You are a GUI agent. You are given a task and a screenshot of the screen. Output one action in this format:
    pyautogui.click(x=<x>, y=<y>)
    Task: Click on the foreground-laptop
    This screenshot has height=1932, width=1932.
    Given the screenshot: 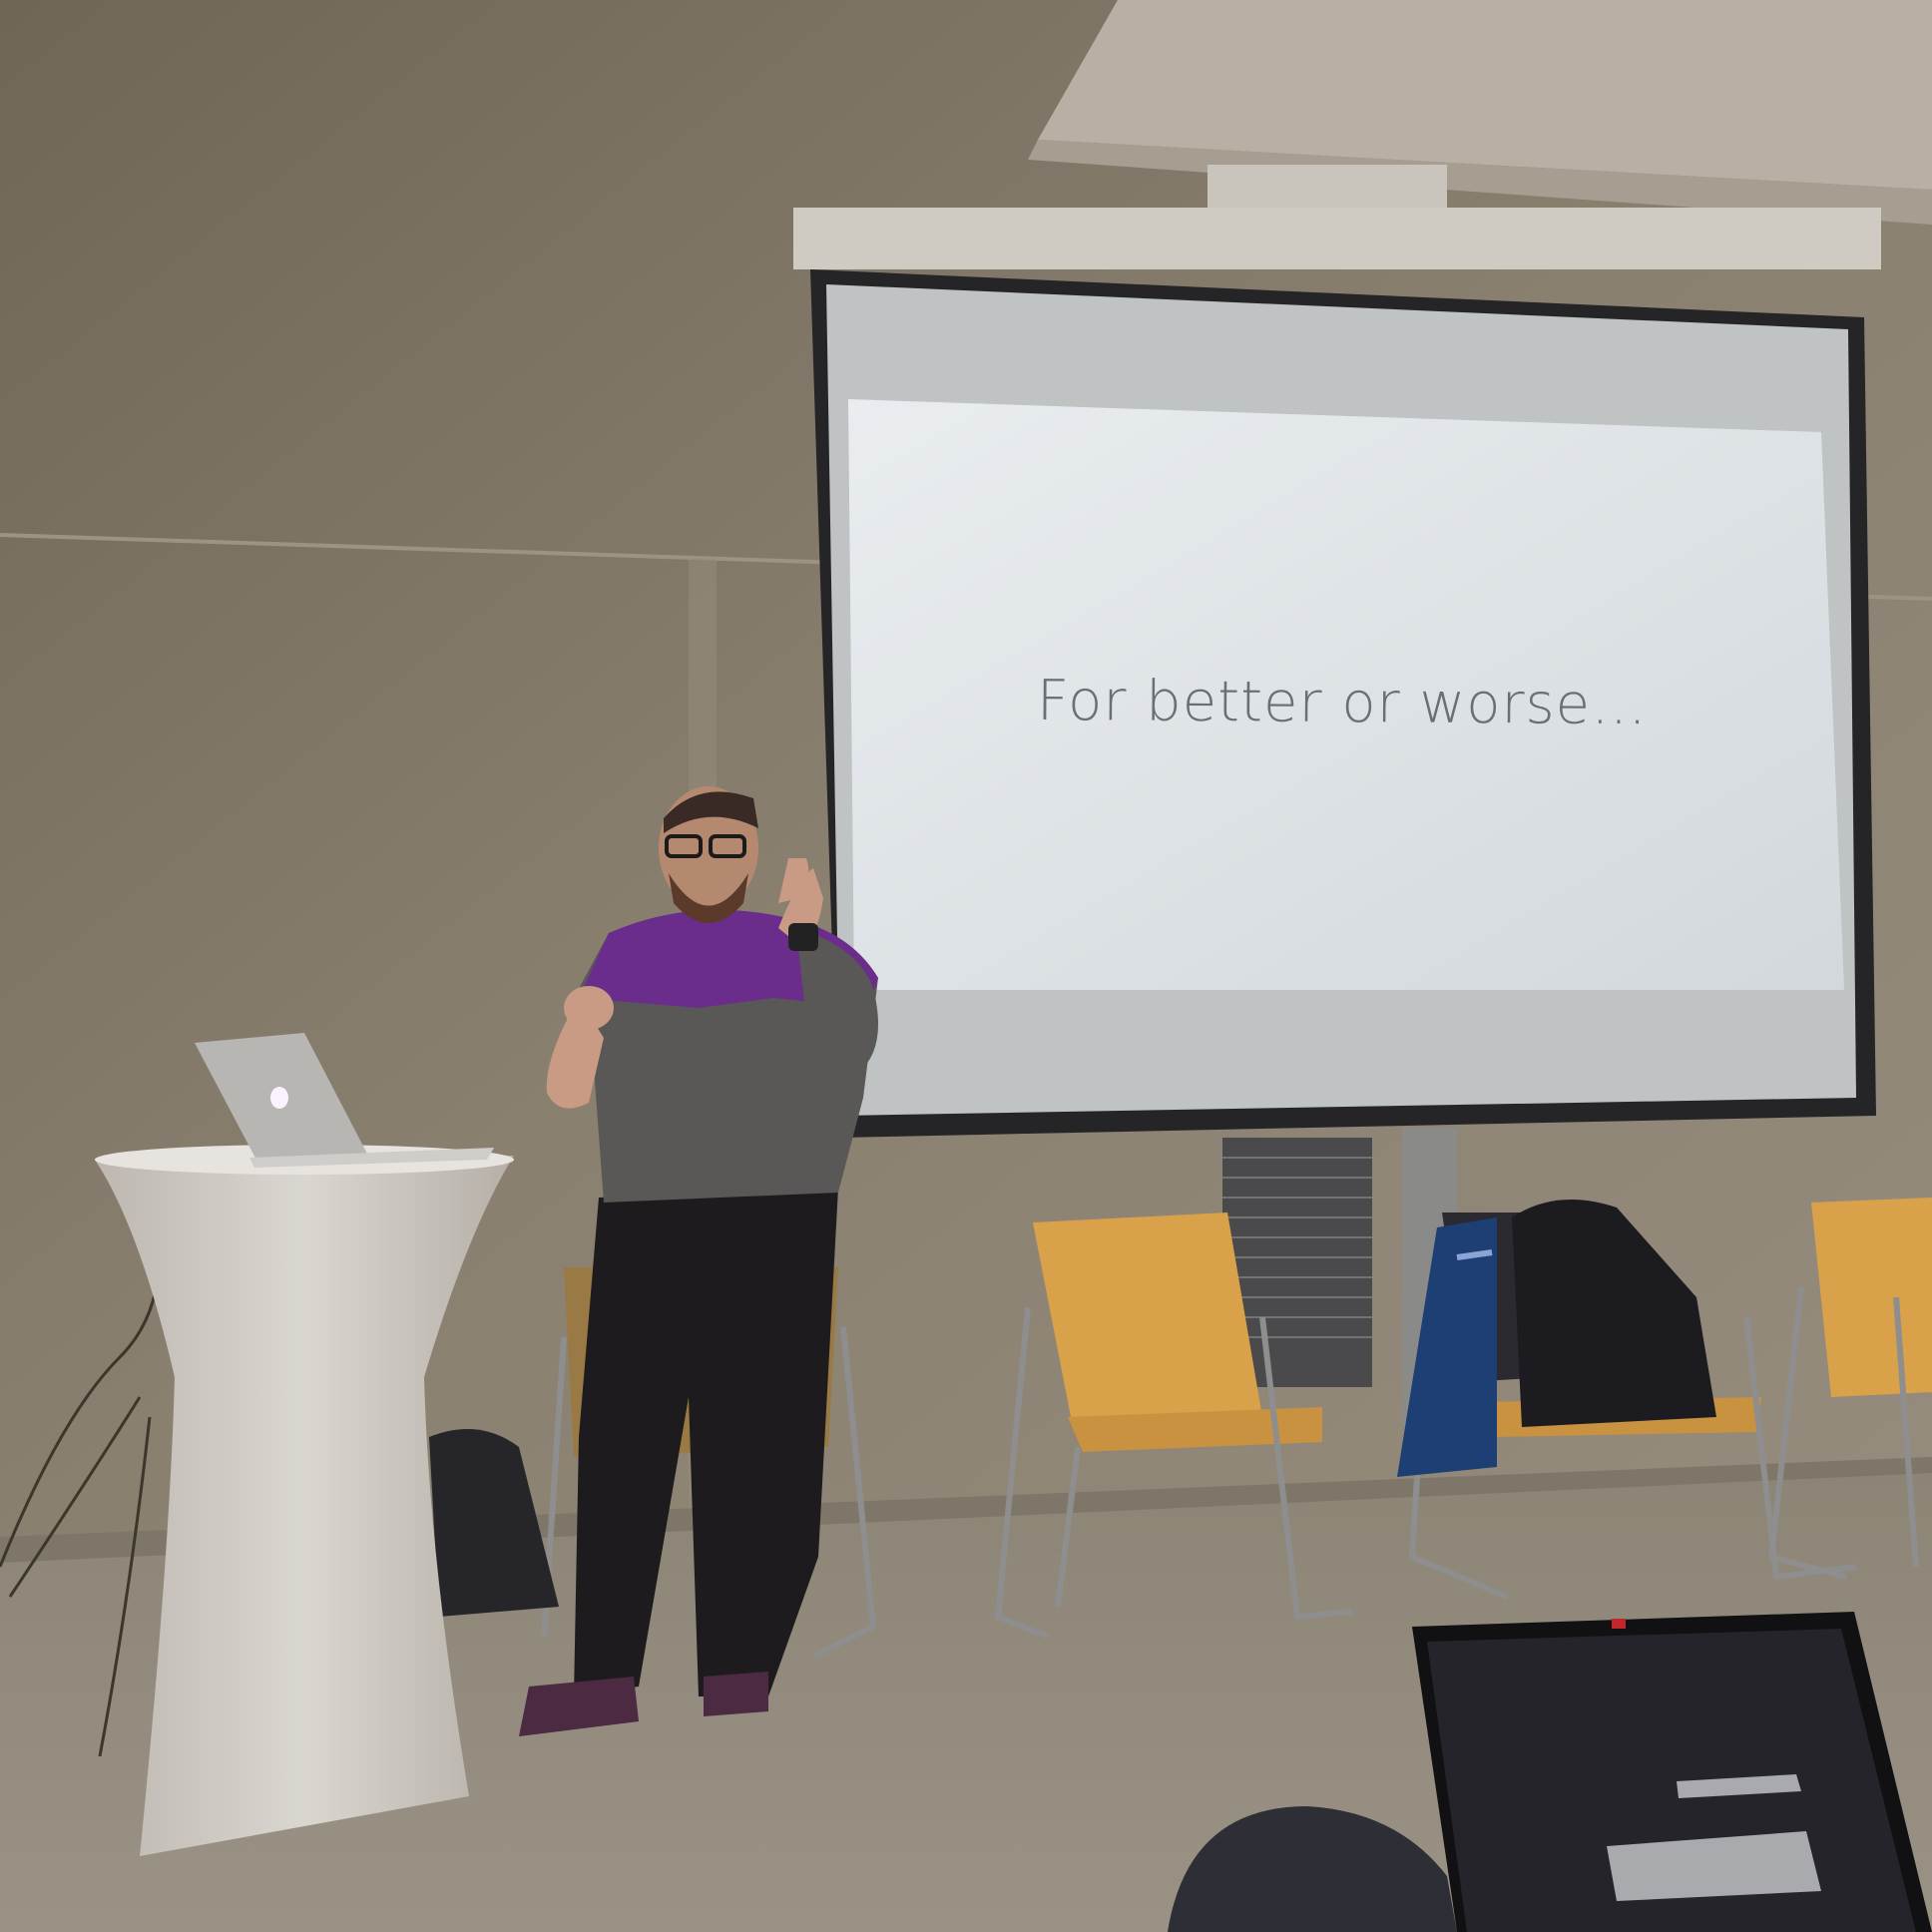 What is the action you would take?
    pyautogui.click(x=1672, y=1772)
    